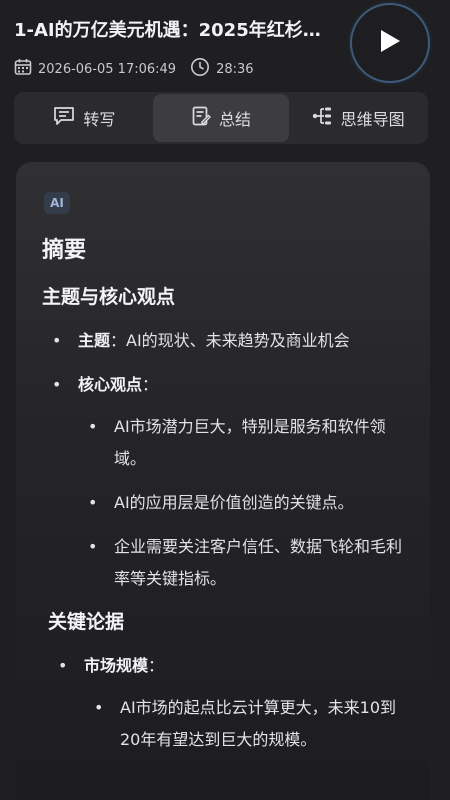 This screenshot has width=450, height=800. Describe the element at coordinates (203, 69) in the screenshot. I see `clock-icon` at that location.